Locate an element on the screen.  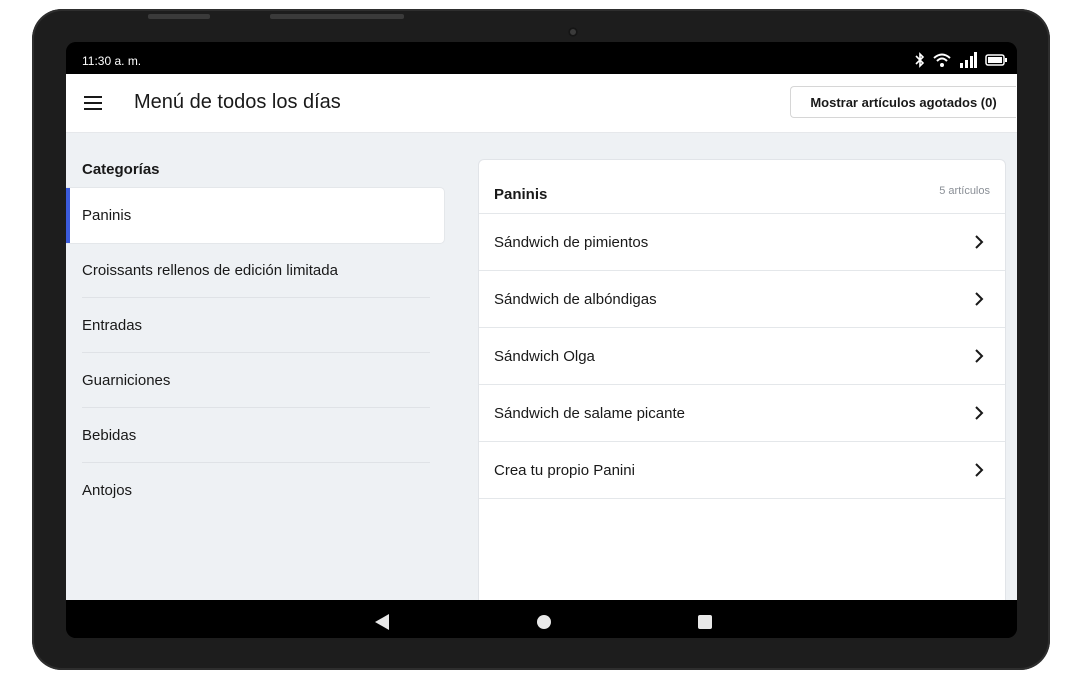
item-count: 5 artículos is located at coordinates (964, 191).